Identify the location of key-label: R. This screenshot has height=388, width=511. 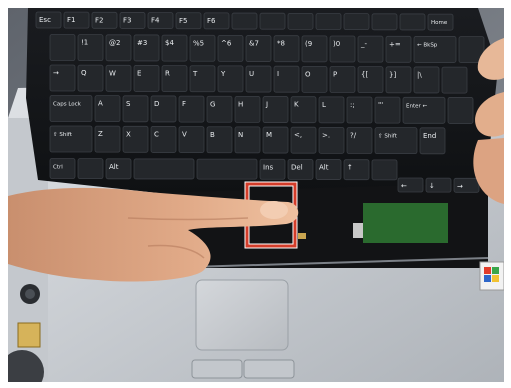
(167, 74).